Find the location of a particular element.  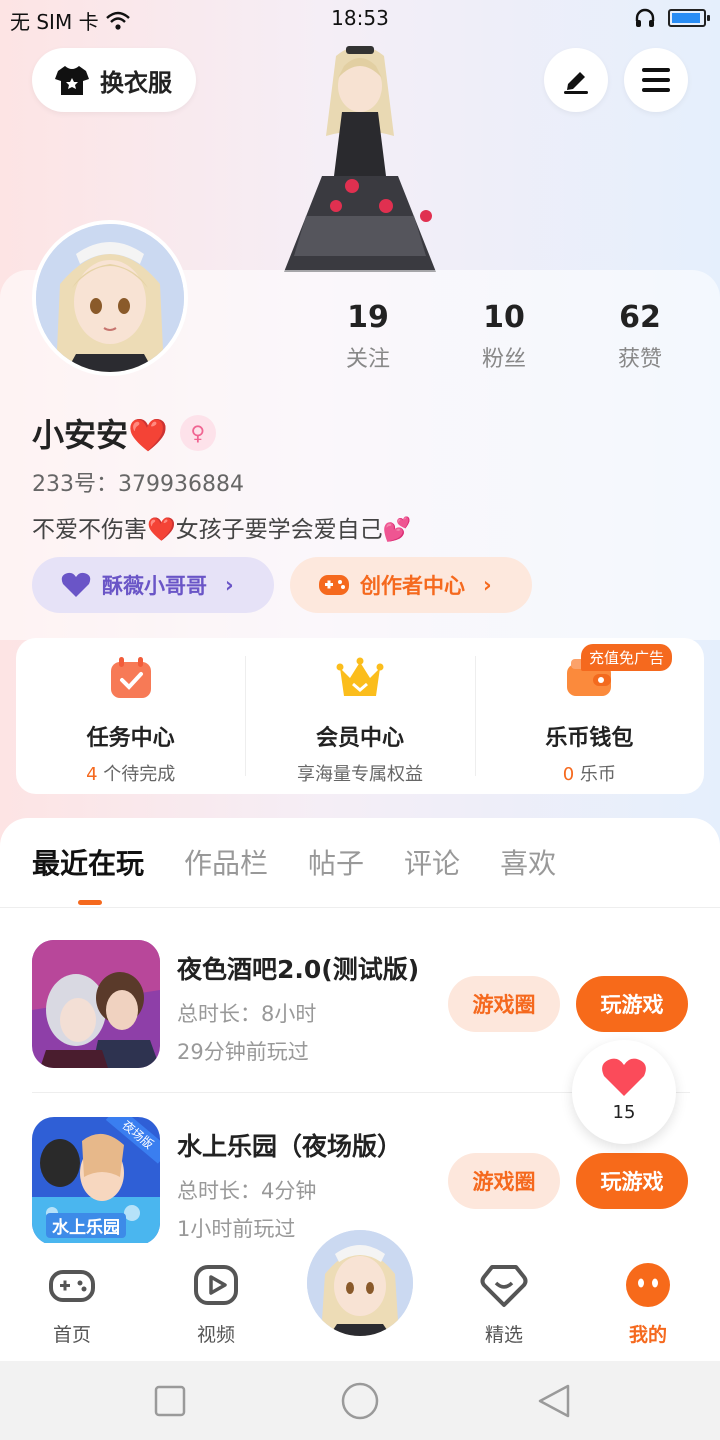

nav-avatar-button is located at coordinates (360, 1283).